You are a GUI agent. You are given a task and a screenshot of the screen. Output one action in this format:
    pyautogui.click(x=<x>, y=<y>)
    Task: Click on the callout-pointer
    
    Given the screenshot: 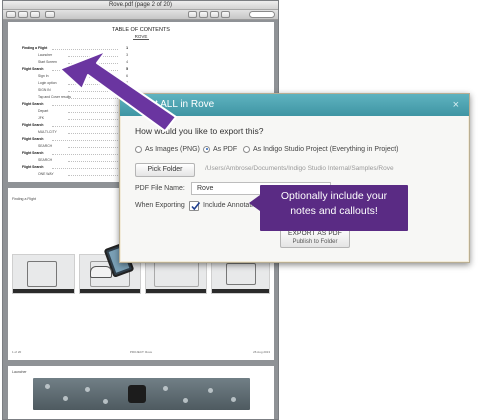 What is the action you would take?
    pyautogui.click(x=254, y=203)
    